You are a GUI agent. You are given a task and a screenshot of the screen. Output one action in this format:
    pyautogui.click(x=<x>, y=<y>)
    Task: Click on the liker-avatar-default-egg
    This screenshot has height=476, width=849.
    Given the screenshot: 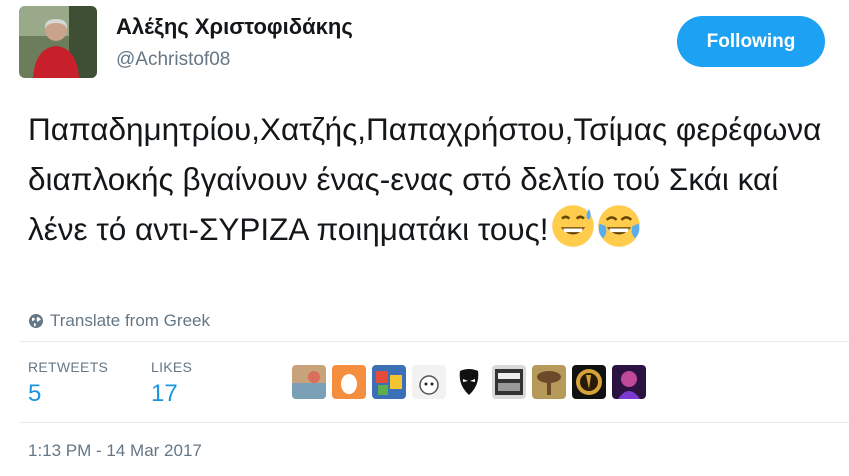 What is the action you would take?
    pyautogui.click(x=349, y=382)
    